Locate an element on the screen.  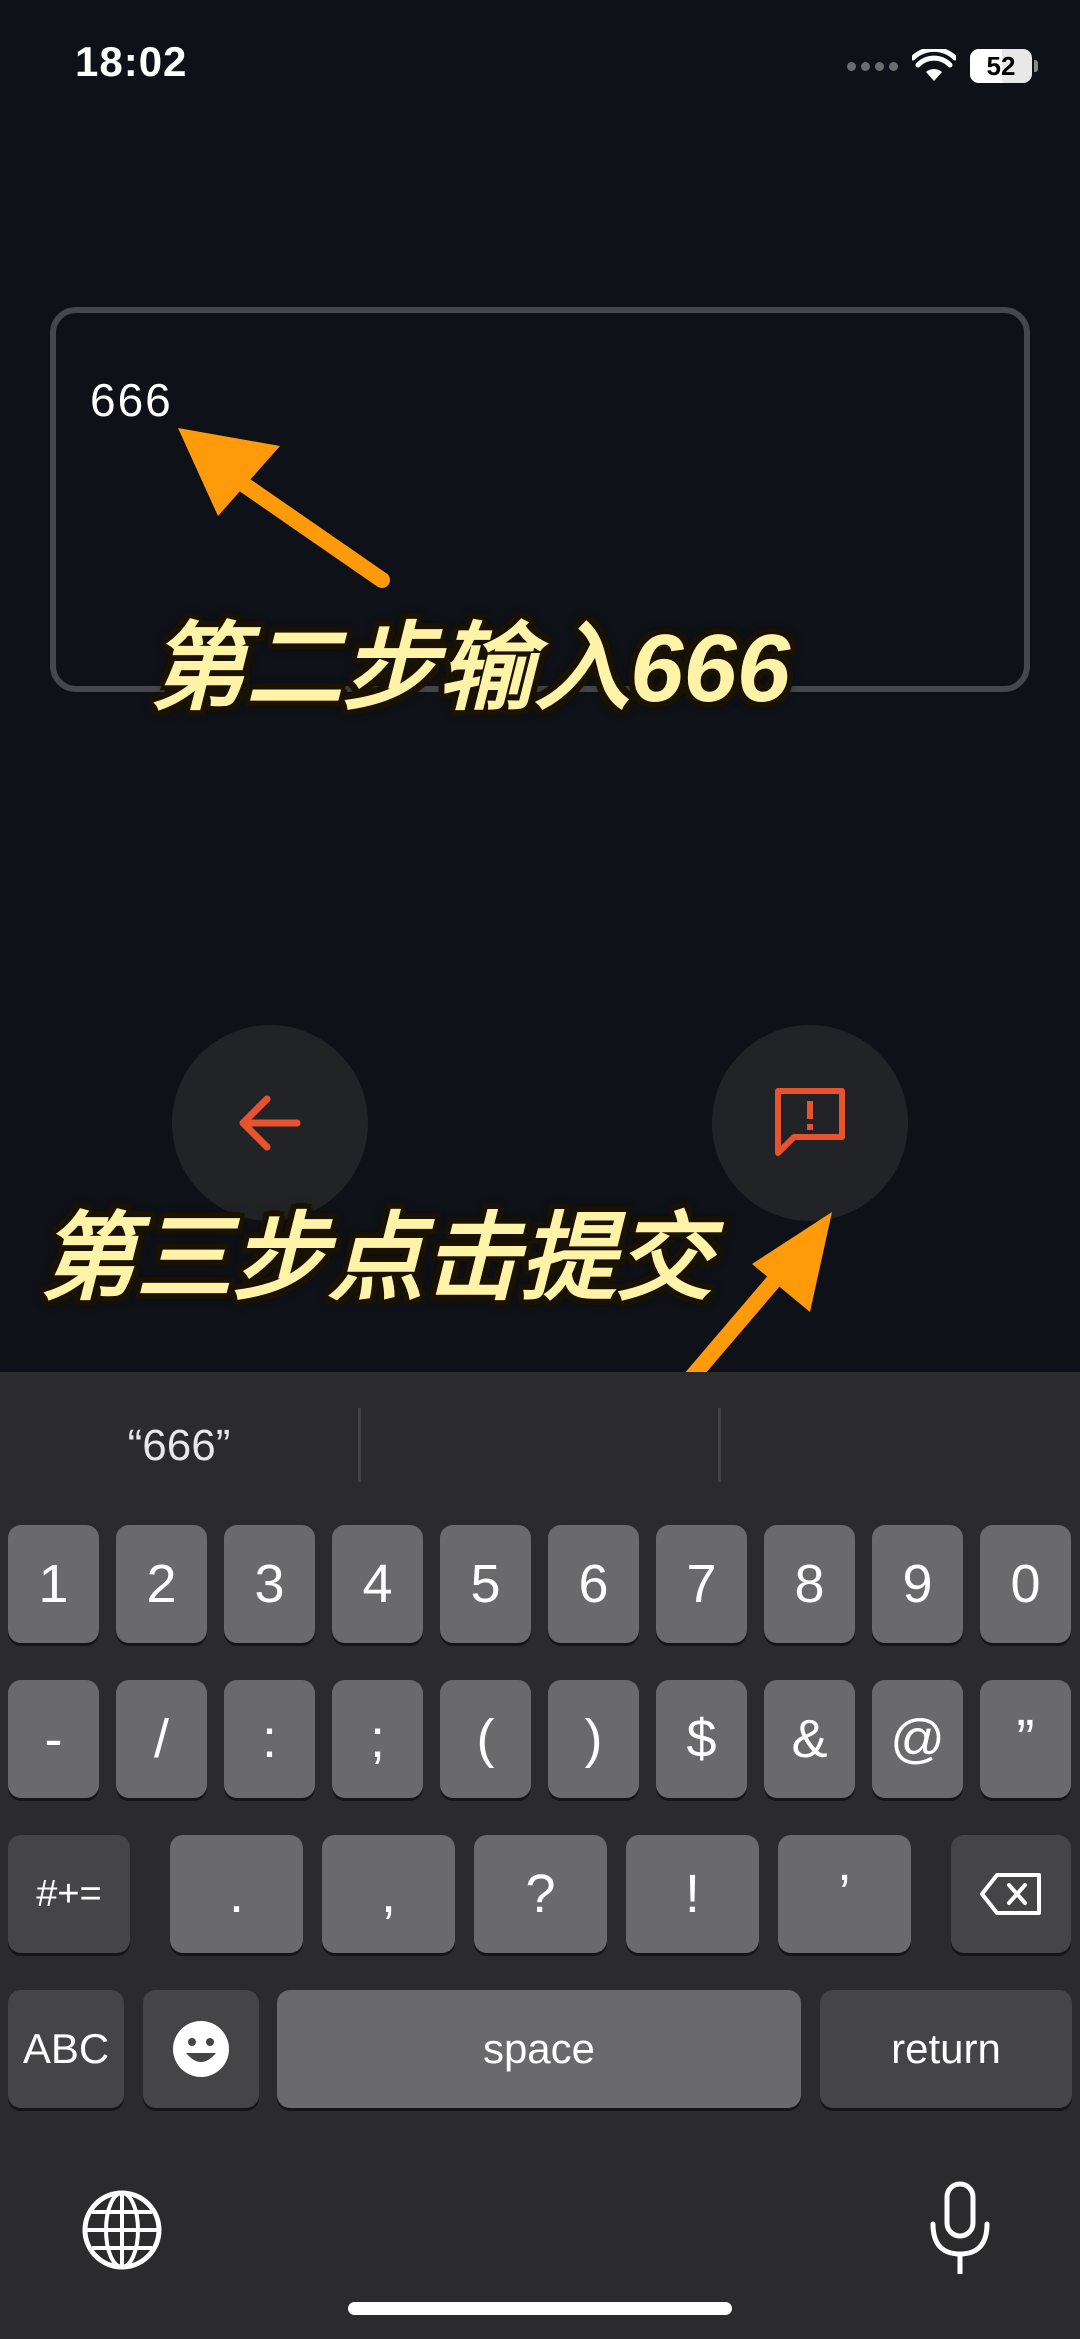
key-period: . is located at coordinates (236, 1894).